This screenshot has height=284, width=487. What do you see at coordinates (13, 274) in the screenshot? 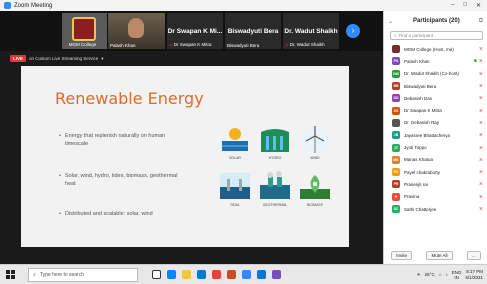
I see `windows-start-icon` at bounding box center [13, 274].